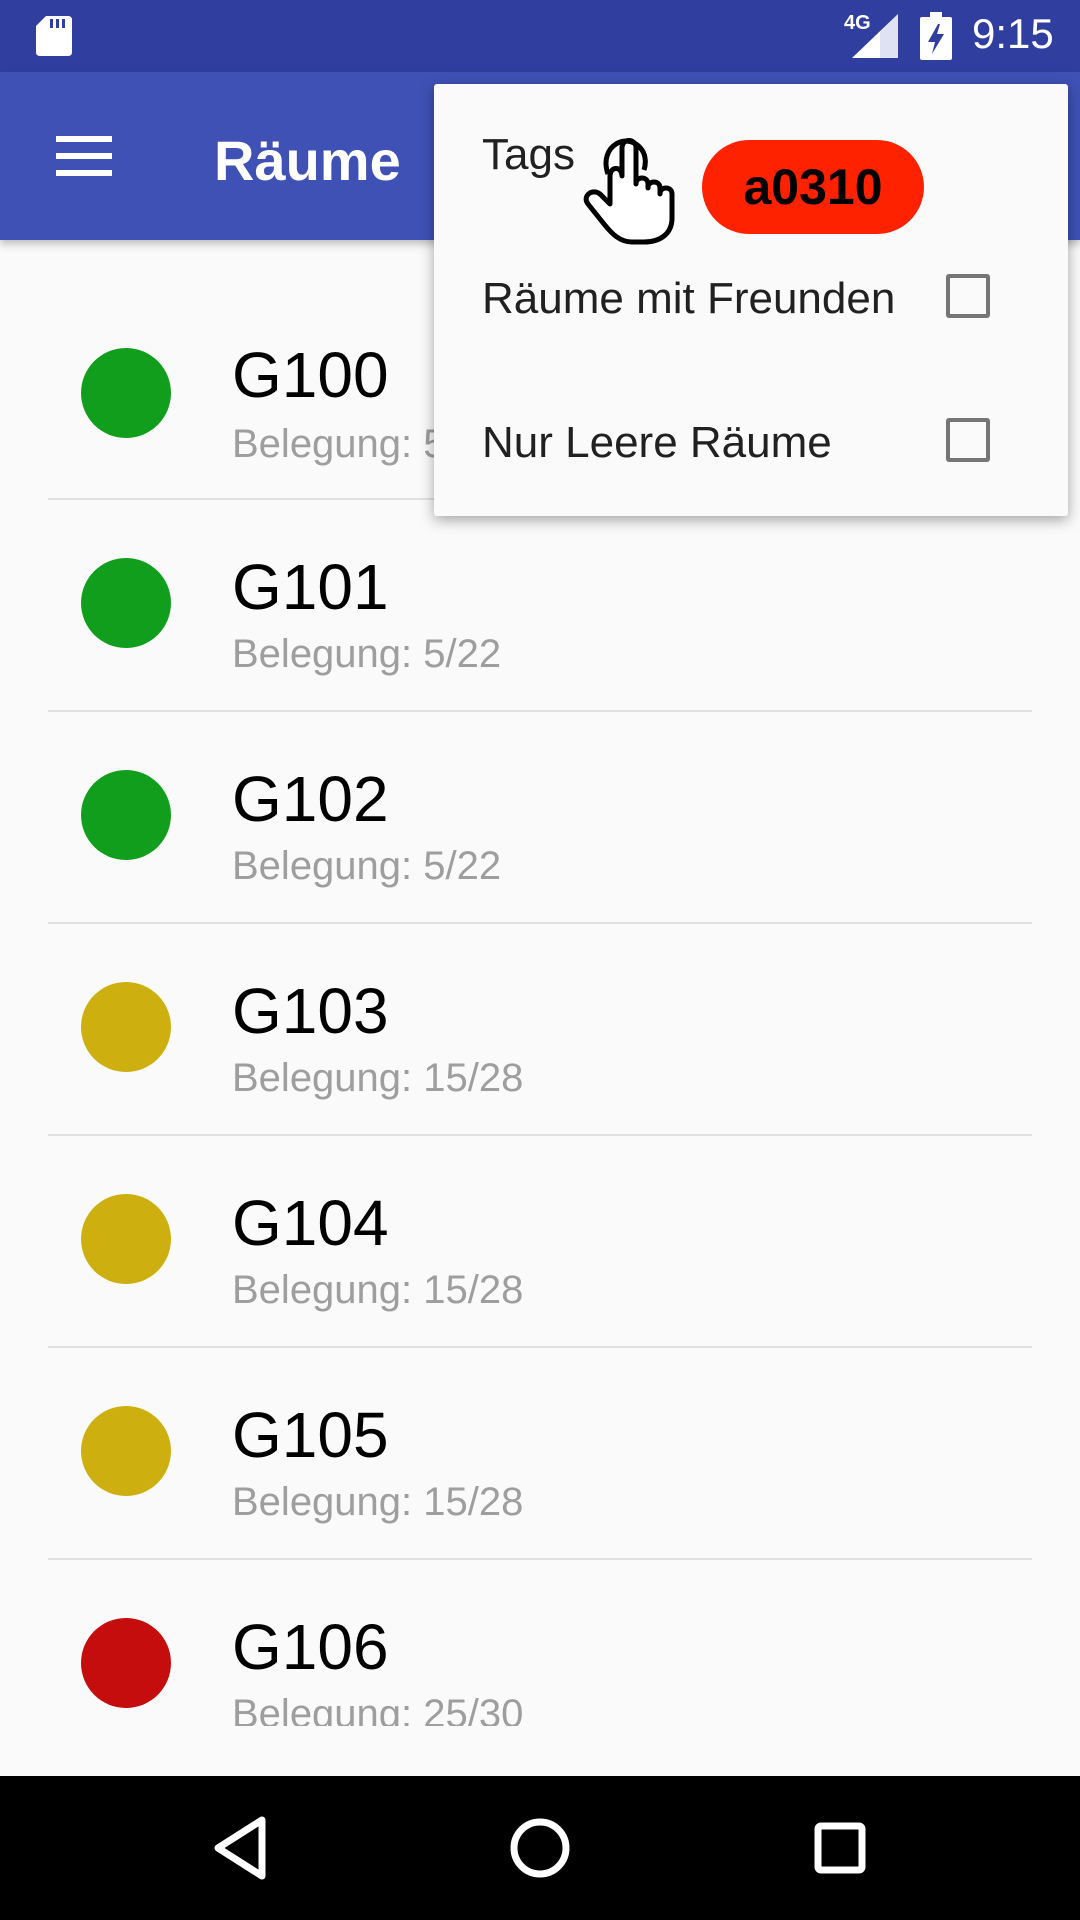 This screenshot has height=1920, width=1080. What do you see at coordinates (540, 36) in the screenshot?
I see `status-bar: 4G 9:15` at bounding box center [540, 36].